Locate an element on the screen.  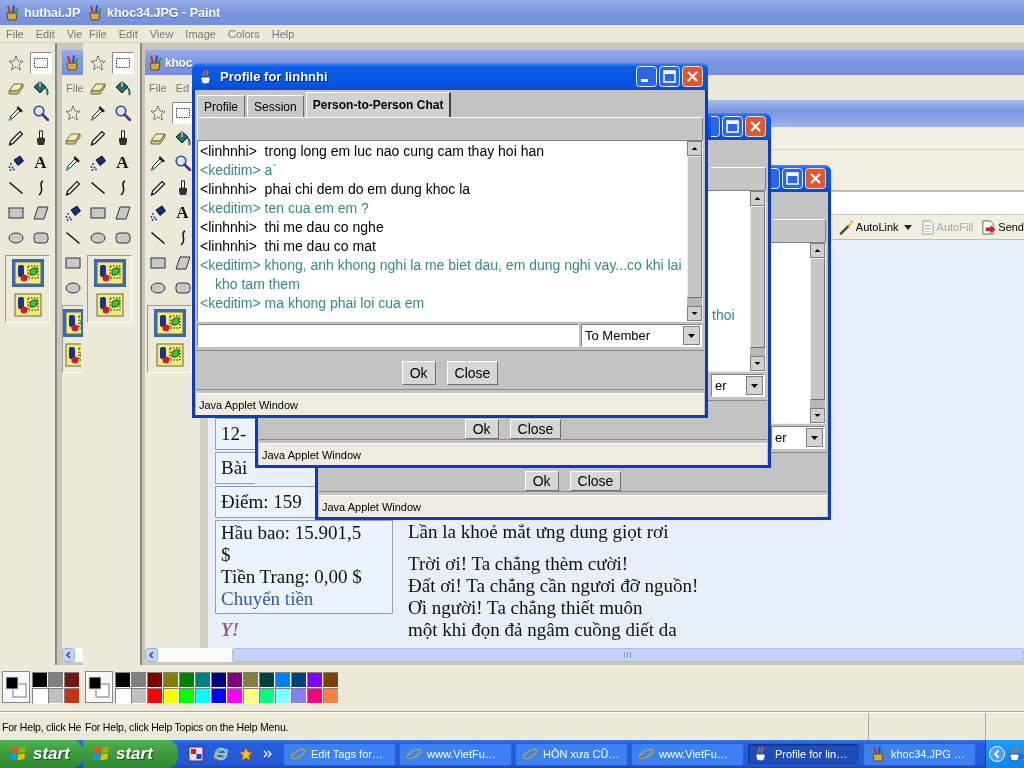
recipient-dropdown: er is located at coordinates (798, 437).